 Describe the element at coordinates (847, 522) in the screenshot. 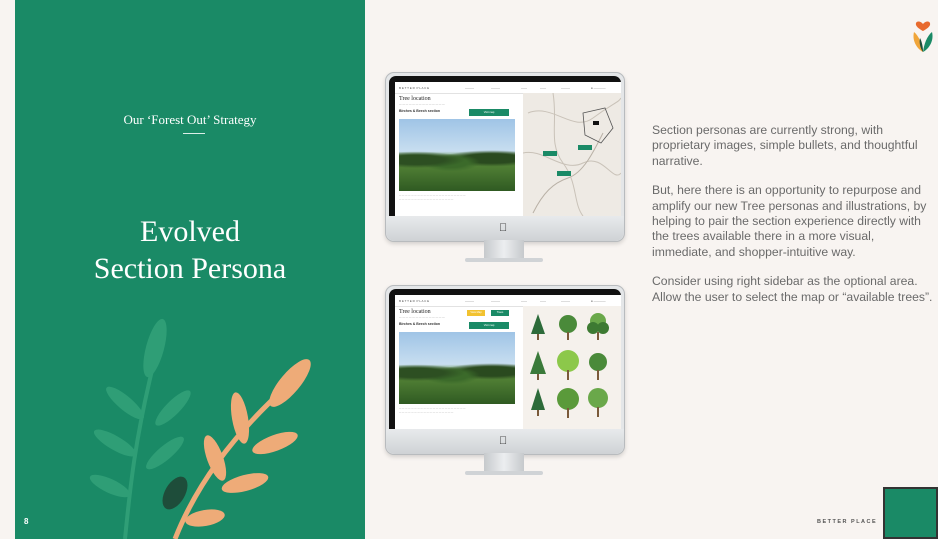

I see `brand-wordmark: BETTER PLACE` at that location.